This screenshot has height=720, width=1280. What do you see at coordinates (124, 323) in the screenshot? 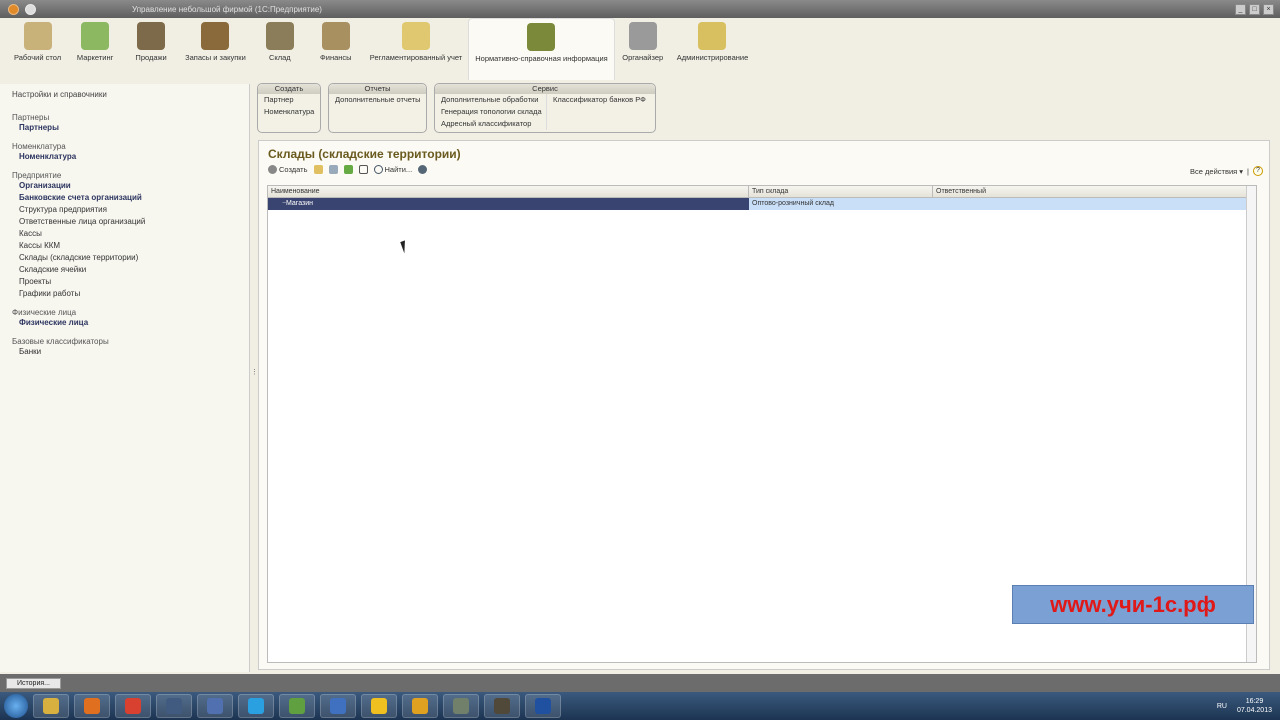
I see `nav-item: Физические лица` at bounding box center [124, 323].